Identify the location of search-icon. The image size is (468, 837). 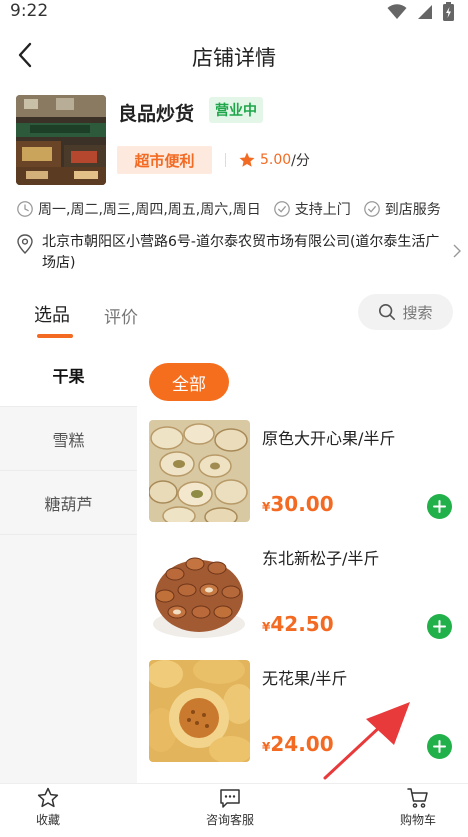
(387, 312).